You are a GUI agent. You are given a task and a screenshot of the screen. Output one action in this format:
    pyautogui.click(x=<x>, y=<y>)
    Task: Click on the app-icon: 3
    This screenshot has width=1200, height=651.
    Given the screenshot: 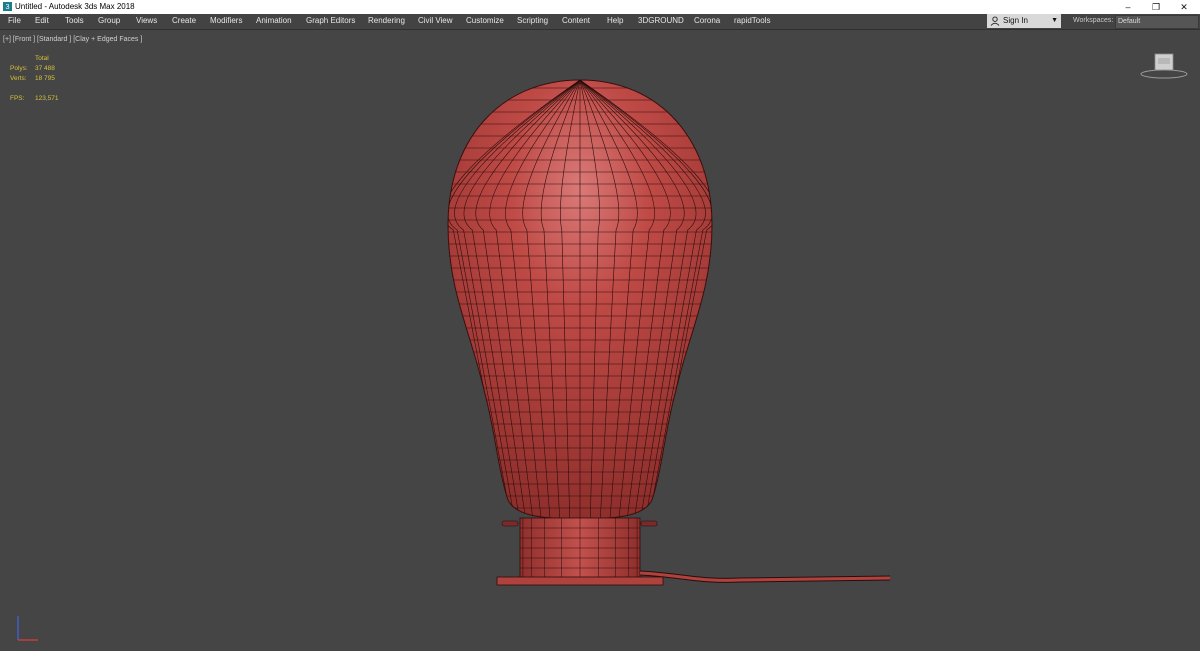 What is the action you would take?
    pyautogui.click(x=7, y=6)
    